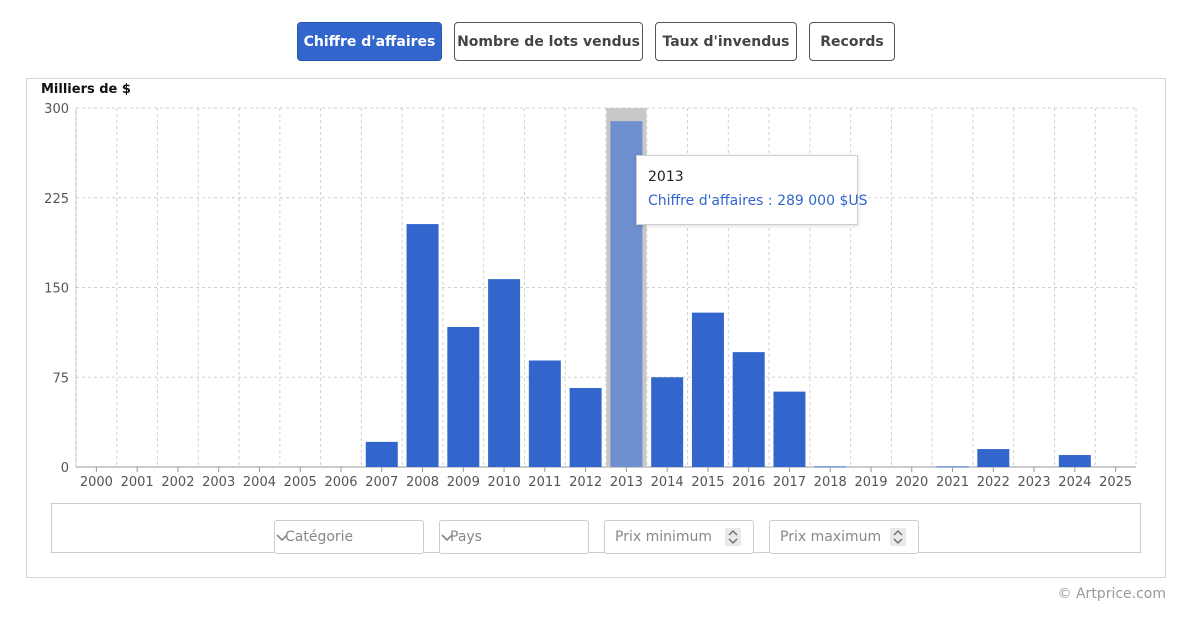  I want to click on x-tick-label: 2020, so click(911, 482).